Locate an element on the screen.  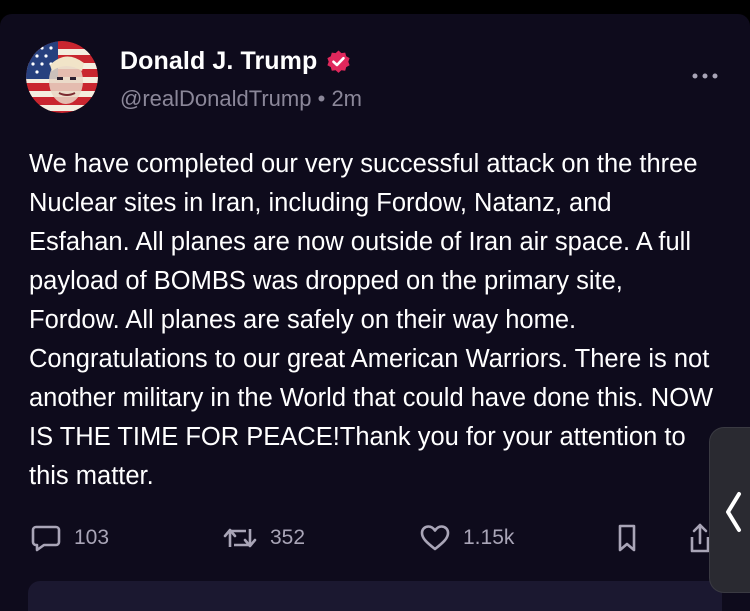
side-panel-handle is located at coordinates (730, 510).